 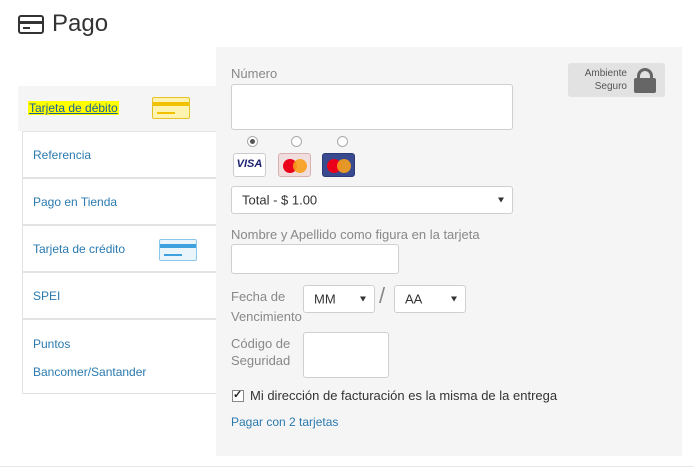 I want to click on cardholder-name-input, so click(x=315, y=259).